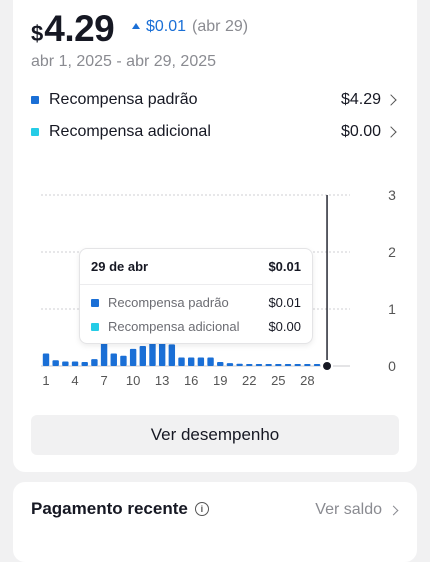 The width and height of the screenshot is (430, 562). What do you see at coordinates (79, 28) in the screenshot?
I see `amount-value: 4.29` at bounding box center [79, 28].